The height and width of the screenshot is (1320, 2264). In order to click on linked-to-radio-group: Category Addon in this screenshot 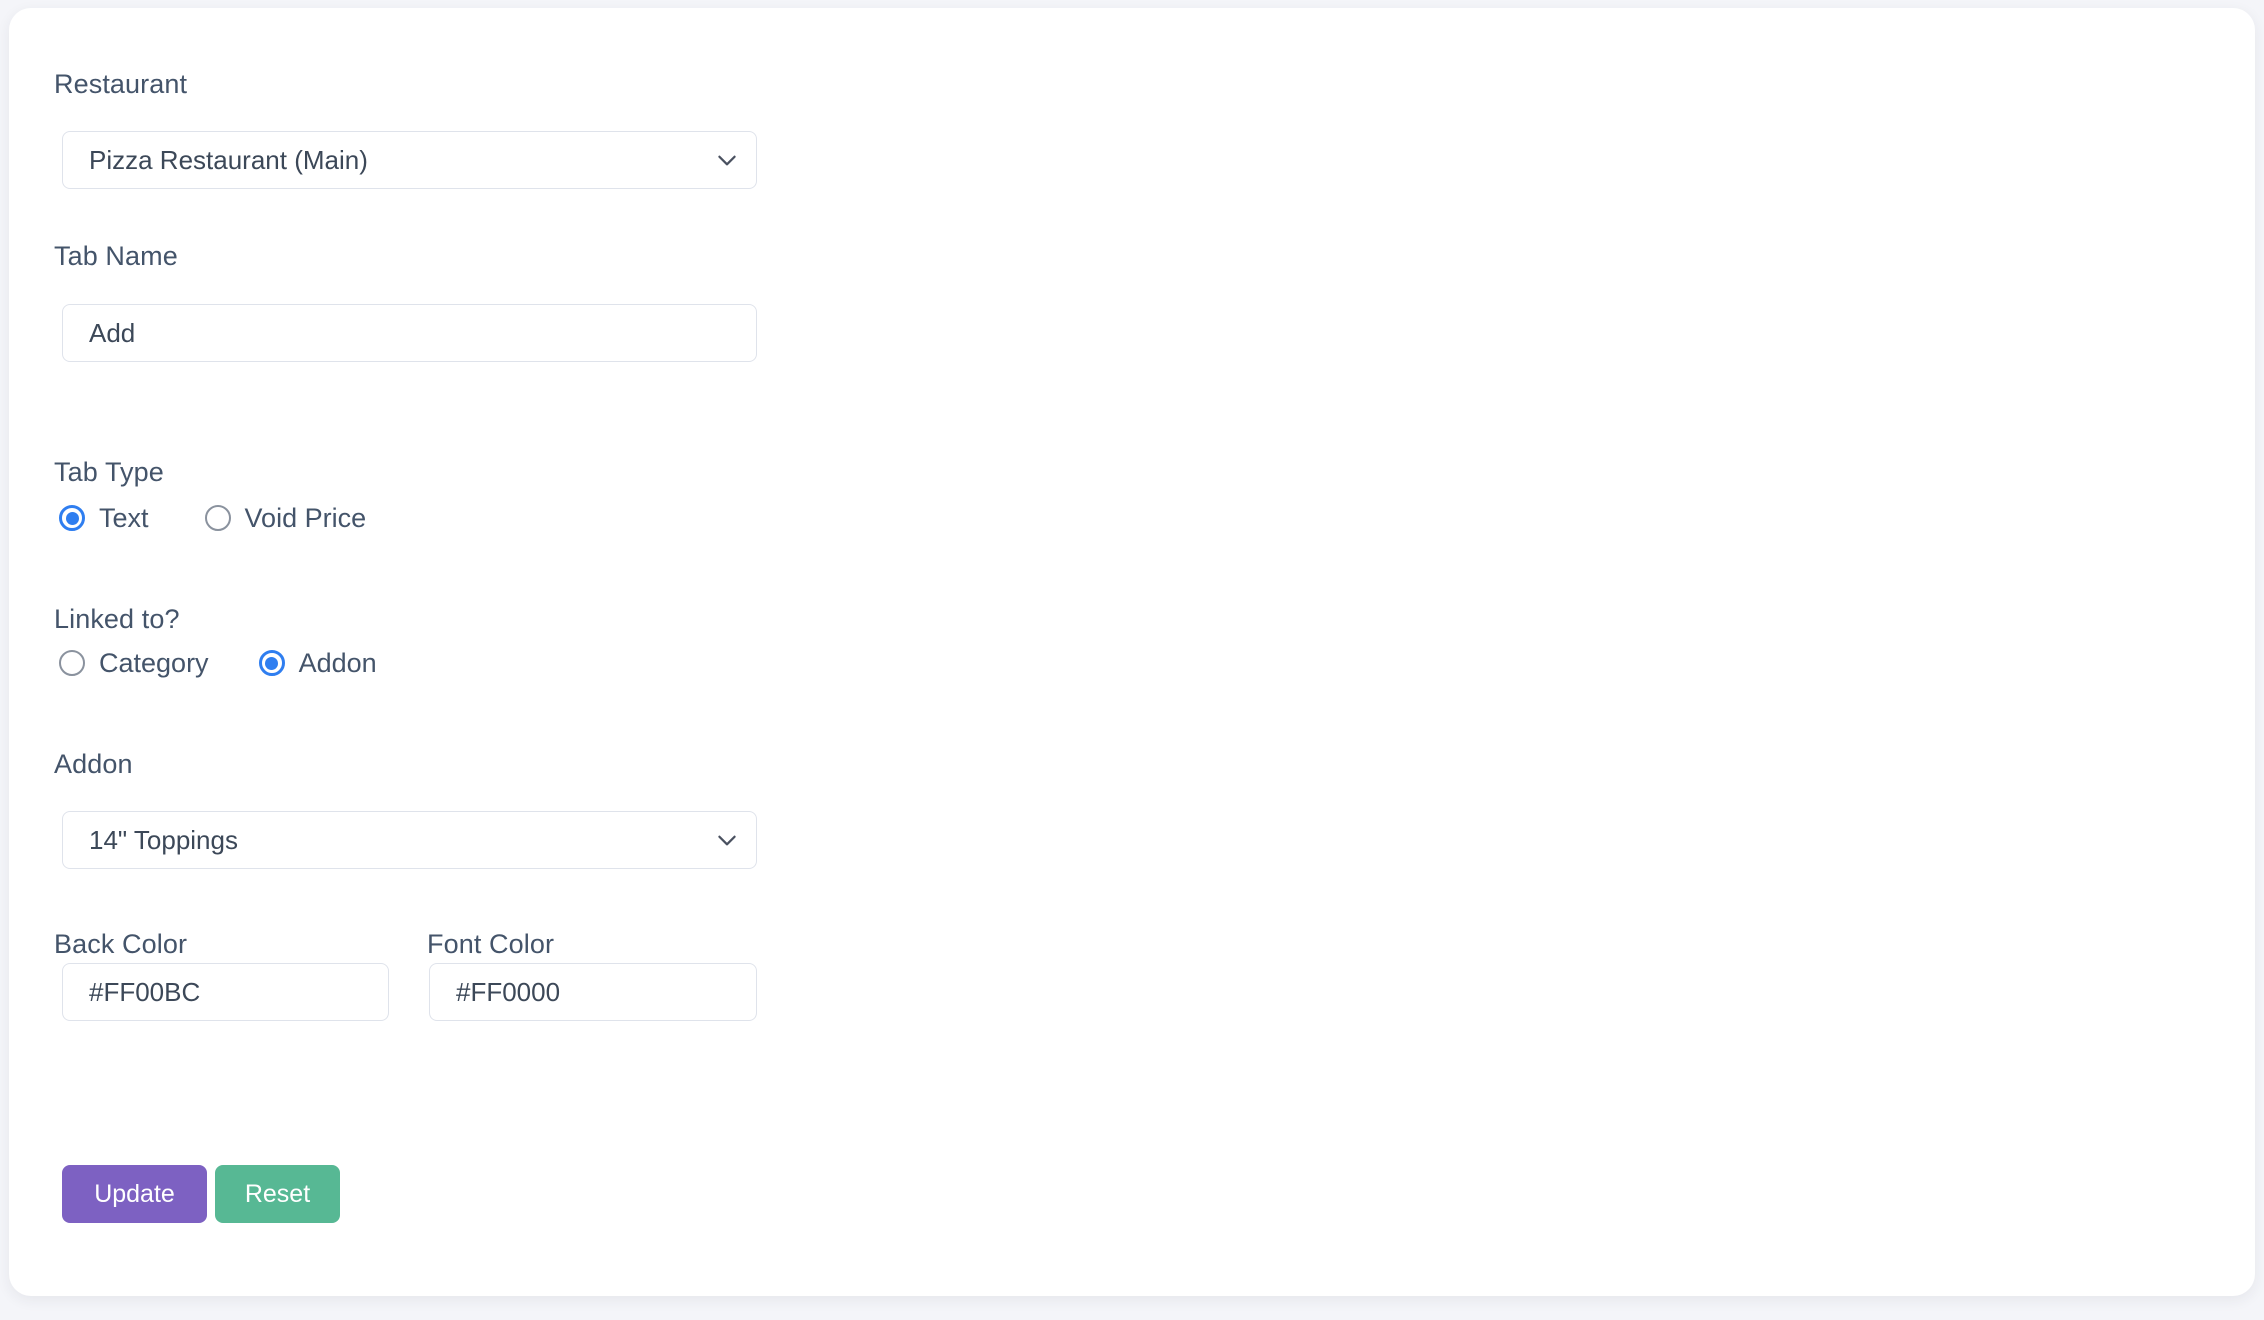, I will do `click(218, 663)`.